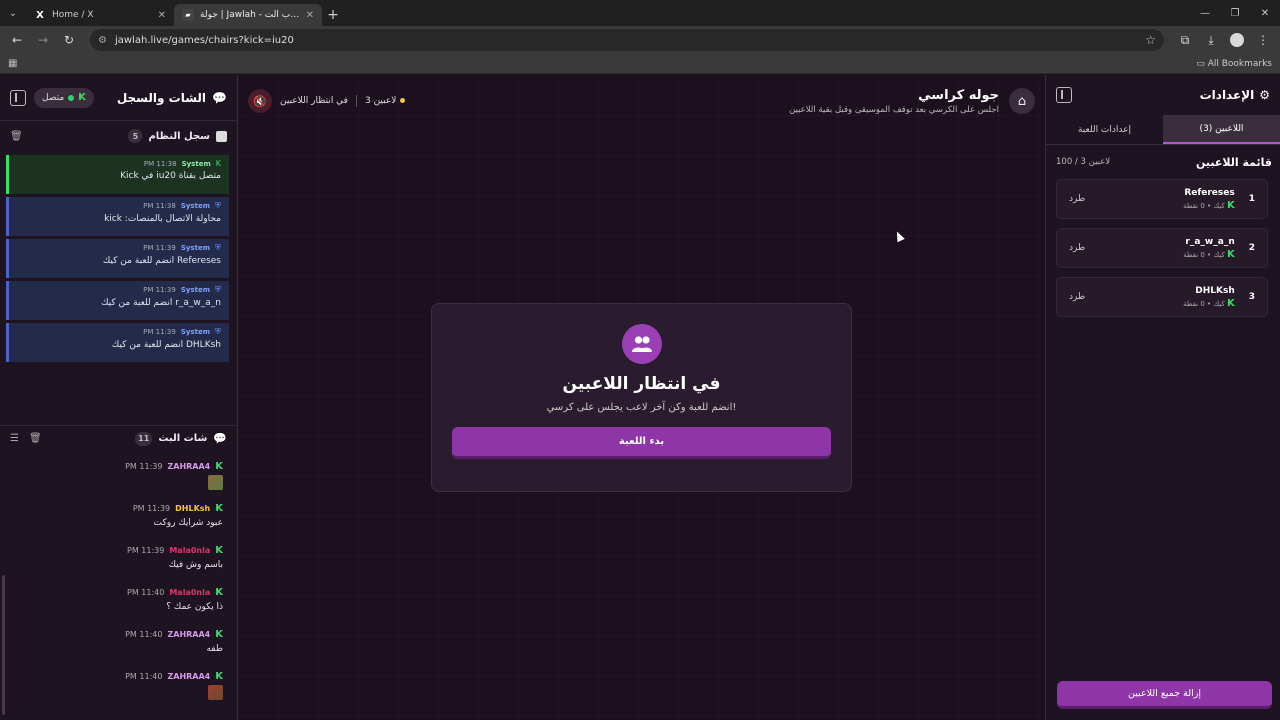 The width and height of the screenshot is (1280, 720). What do you see at coordinates (1263, 40) in the screenshot?
I see `menu-icon: ⋮` at bounding box center [1263, 40].